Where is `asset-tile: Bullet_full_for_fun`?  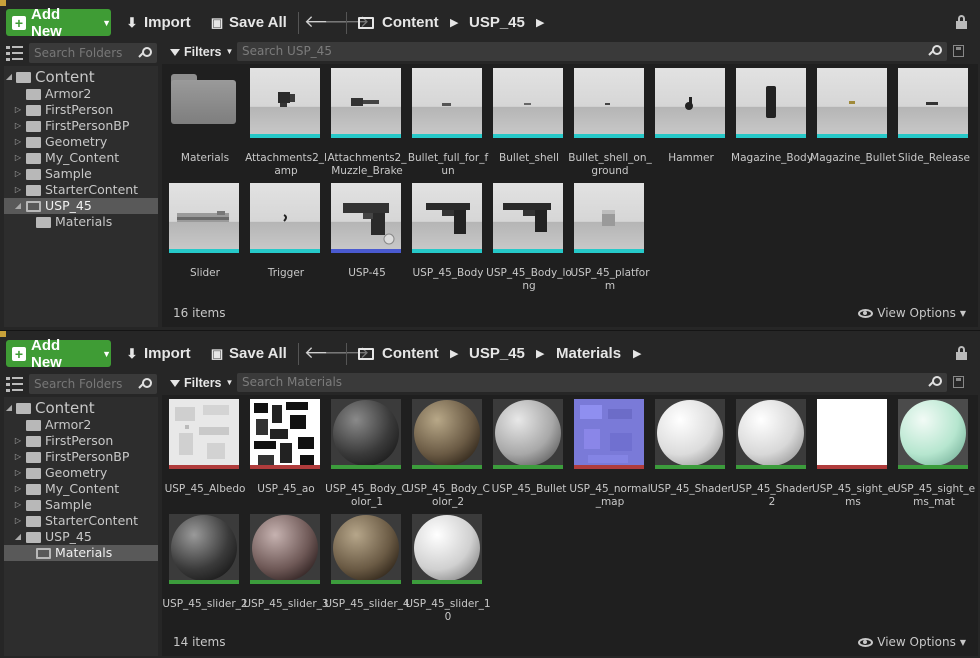
asset-tile: Bullet_full_for_fun is located at coordinates (446, 125).